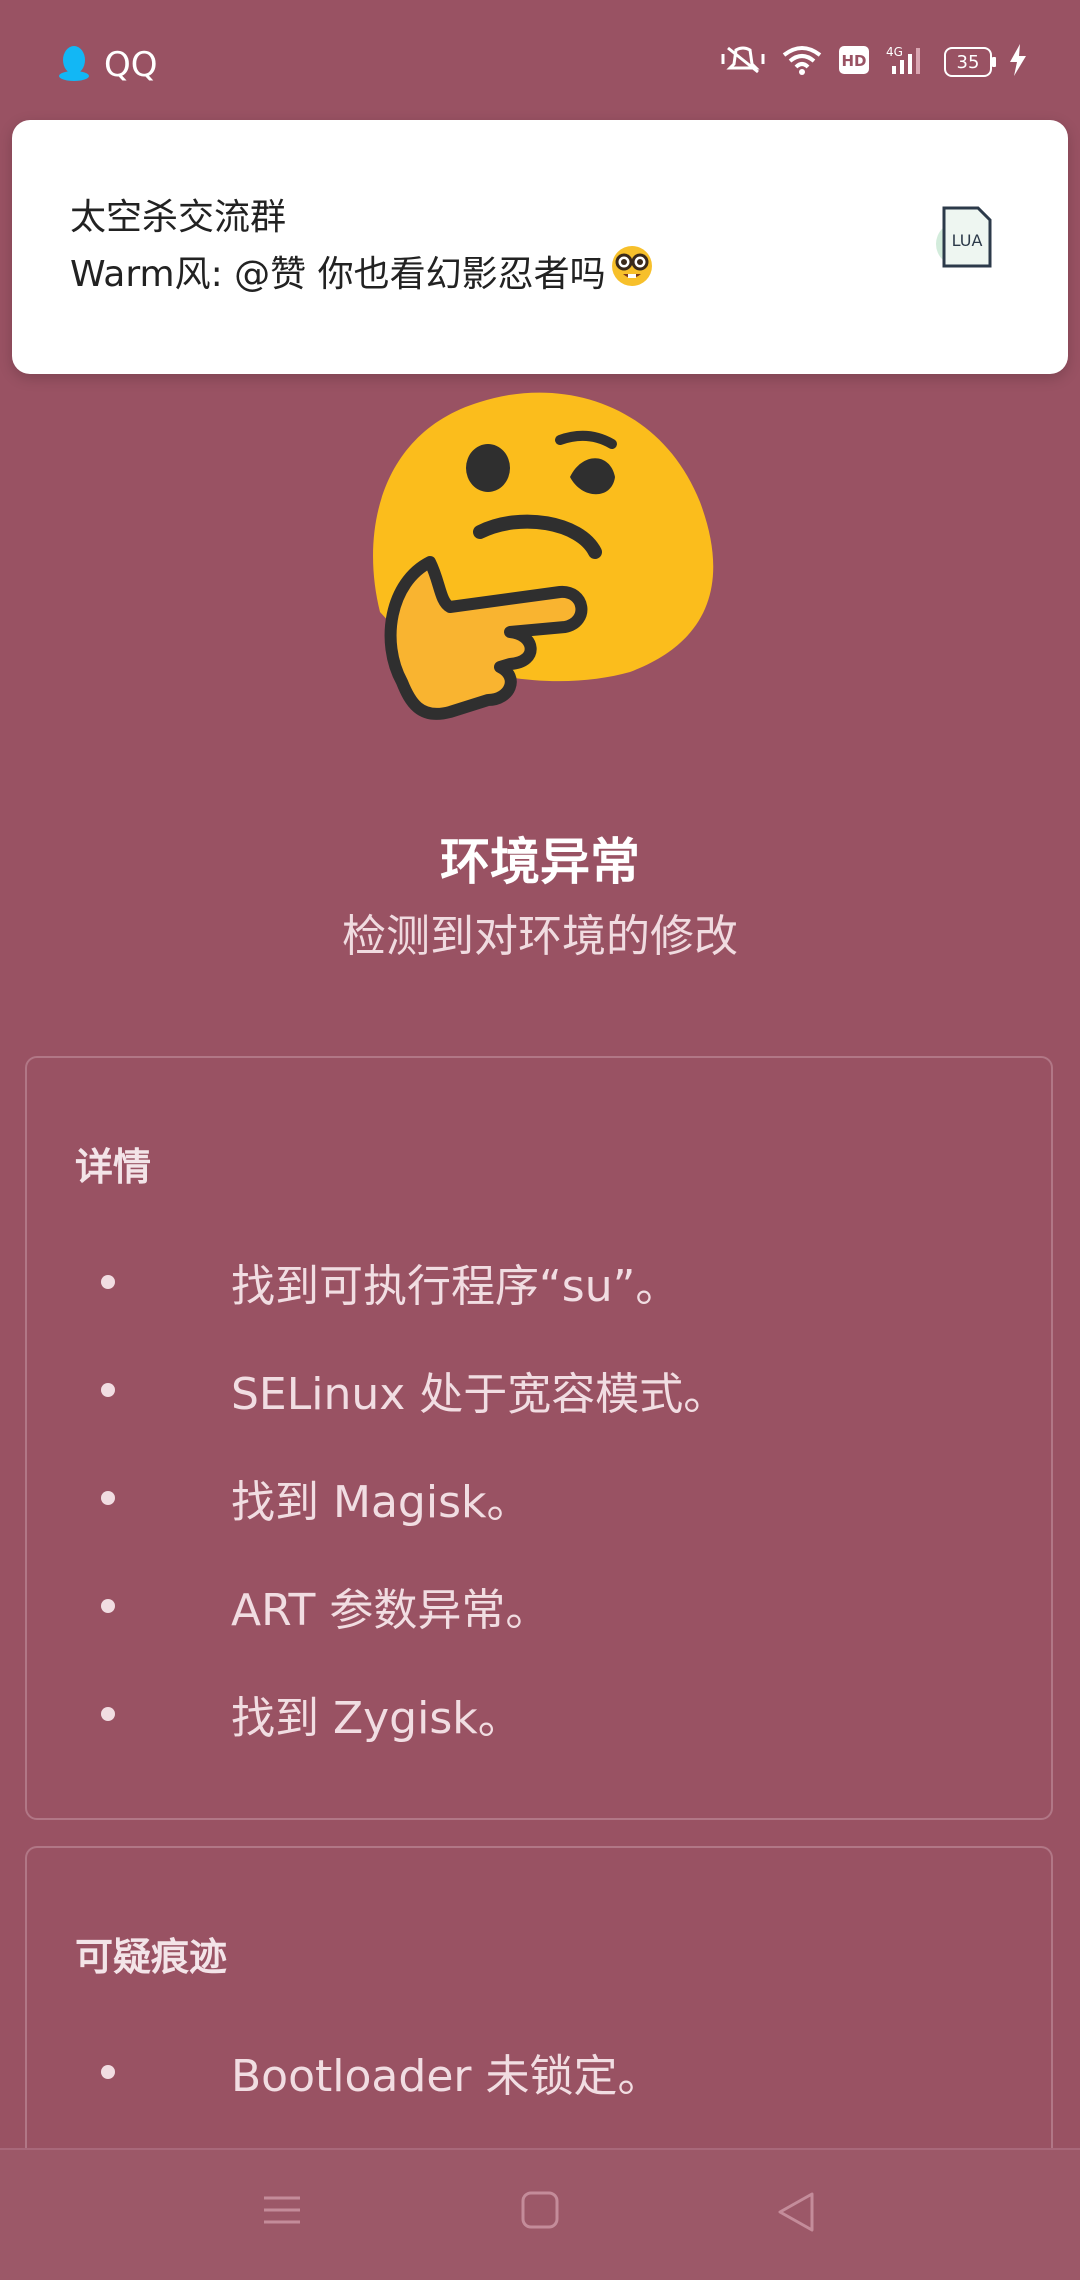 The width and height of the screenshot is (1080, 2280). I want to click on home-icon, so click(540, 2210).